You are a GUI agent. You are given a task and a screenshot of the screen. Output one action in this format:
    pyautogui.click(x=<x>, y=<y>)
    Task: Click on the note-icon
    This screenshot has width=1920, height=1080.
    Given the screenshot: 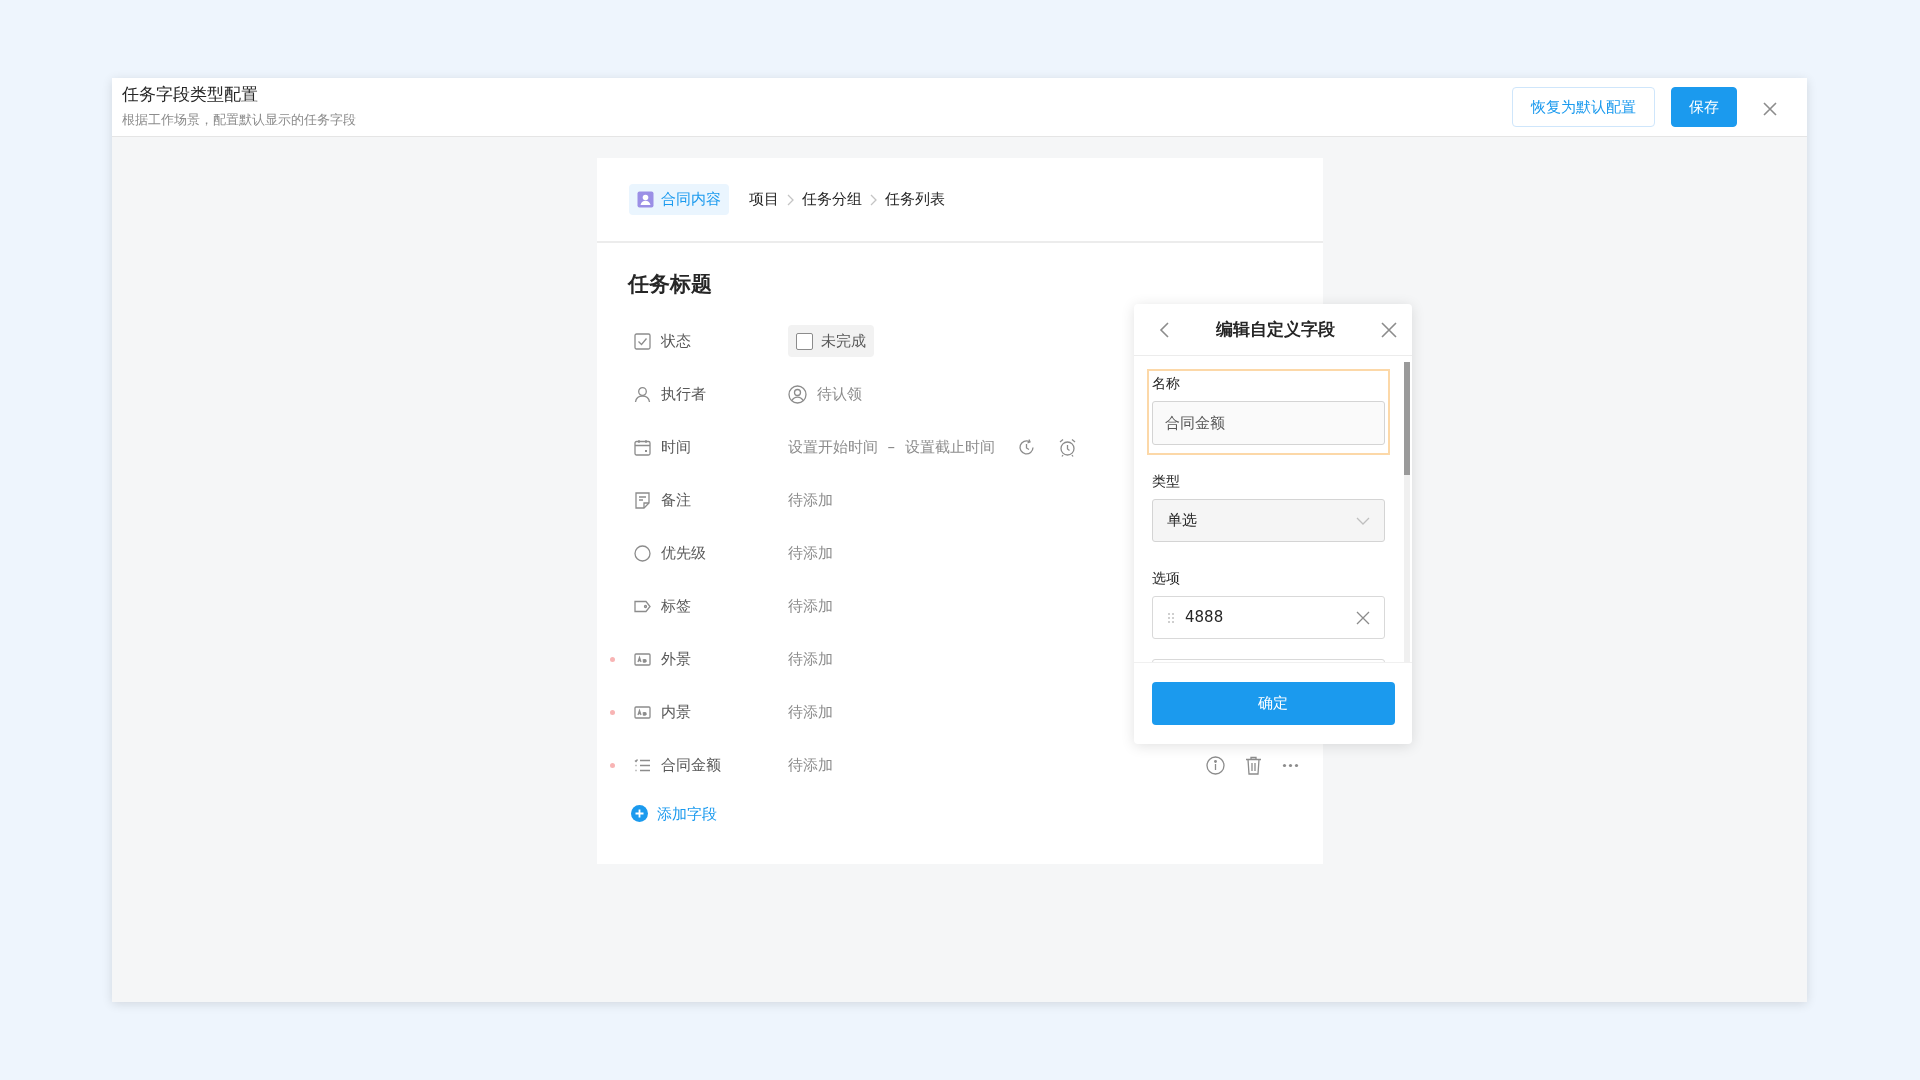 What is the action you would take?
    pyautogui.click(x=642, y=500)
    